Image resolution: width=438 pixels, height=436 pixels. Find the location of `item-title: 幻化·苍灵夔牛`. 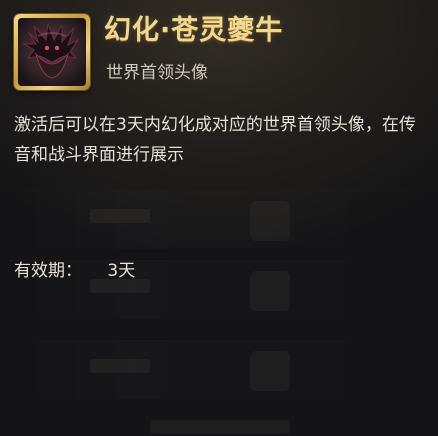

item-title: 幻化·苍灵夔牛 is located at coordinates (194, 30).